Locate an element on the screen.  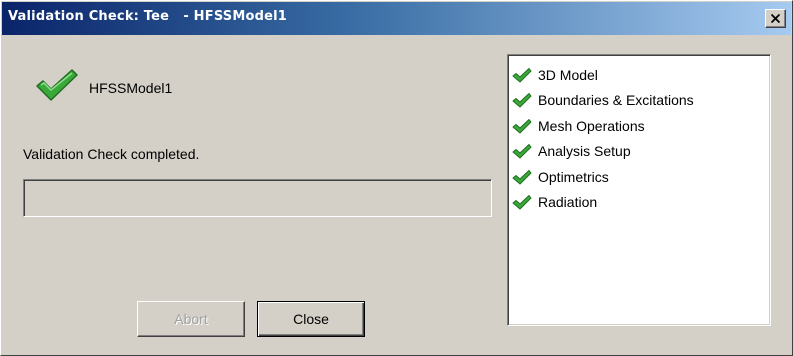
model-name: HFSSModel1 is located at coordinates (131, 88).